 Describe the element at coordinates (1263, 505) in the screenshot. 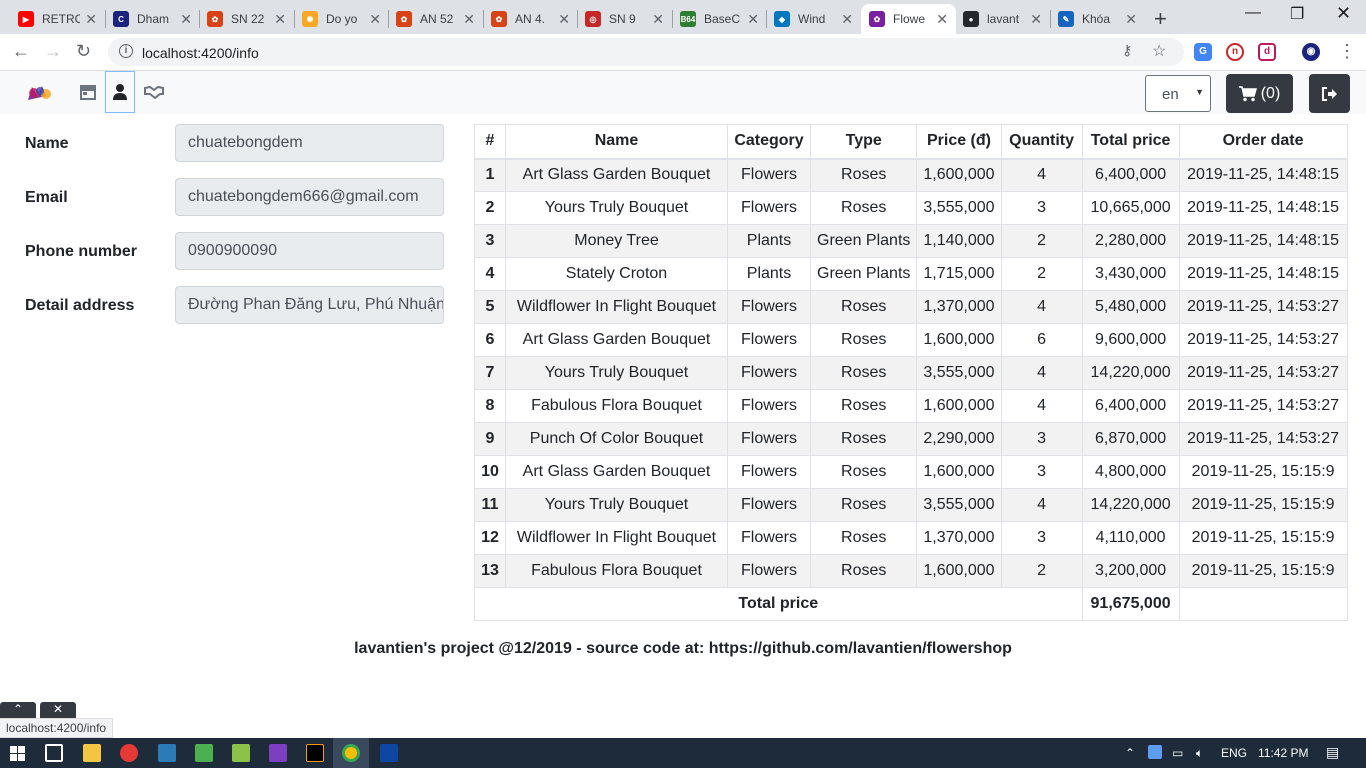

I see `table-cell: 2019-11-25, 15:15:9` at that location.